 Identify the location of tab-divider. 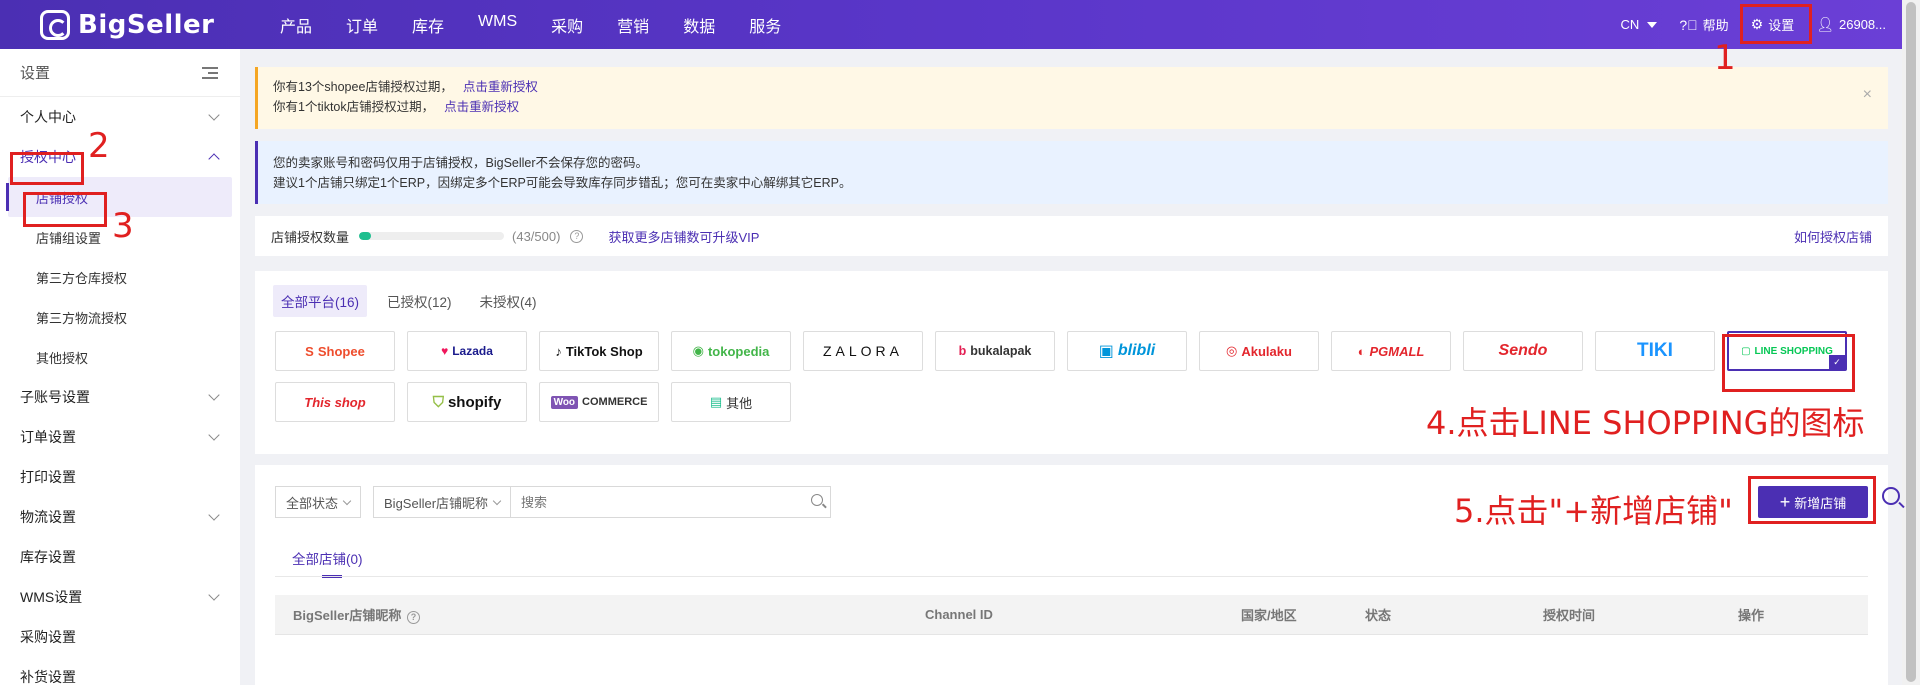
(1071, 576).